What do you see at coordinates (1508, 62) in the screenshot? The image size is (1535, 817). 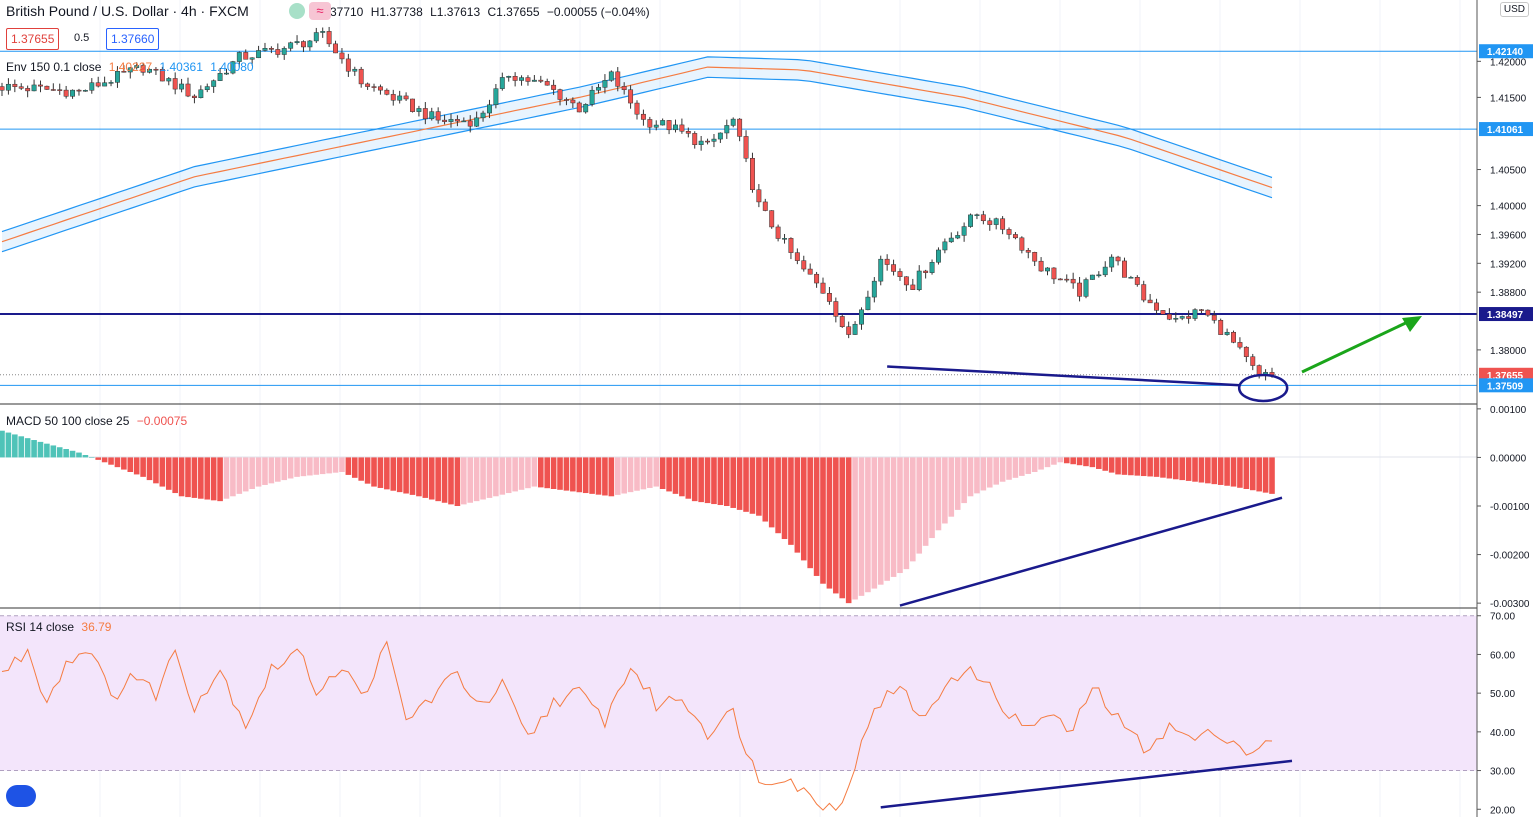 I see `price-tick-label: 1.42000` at bounding box center [1508, 62].